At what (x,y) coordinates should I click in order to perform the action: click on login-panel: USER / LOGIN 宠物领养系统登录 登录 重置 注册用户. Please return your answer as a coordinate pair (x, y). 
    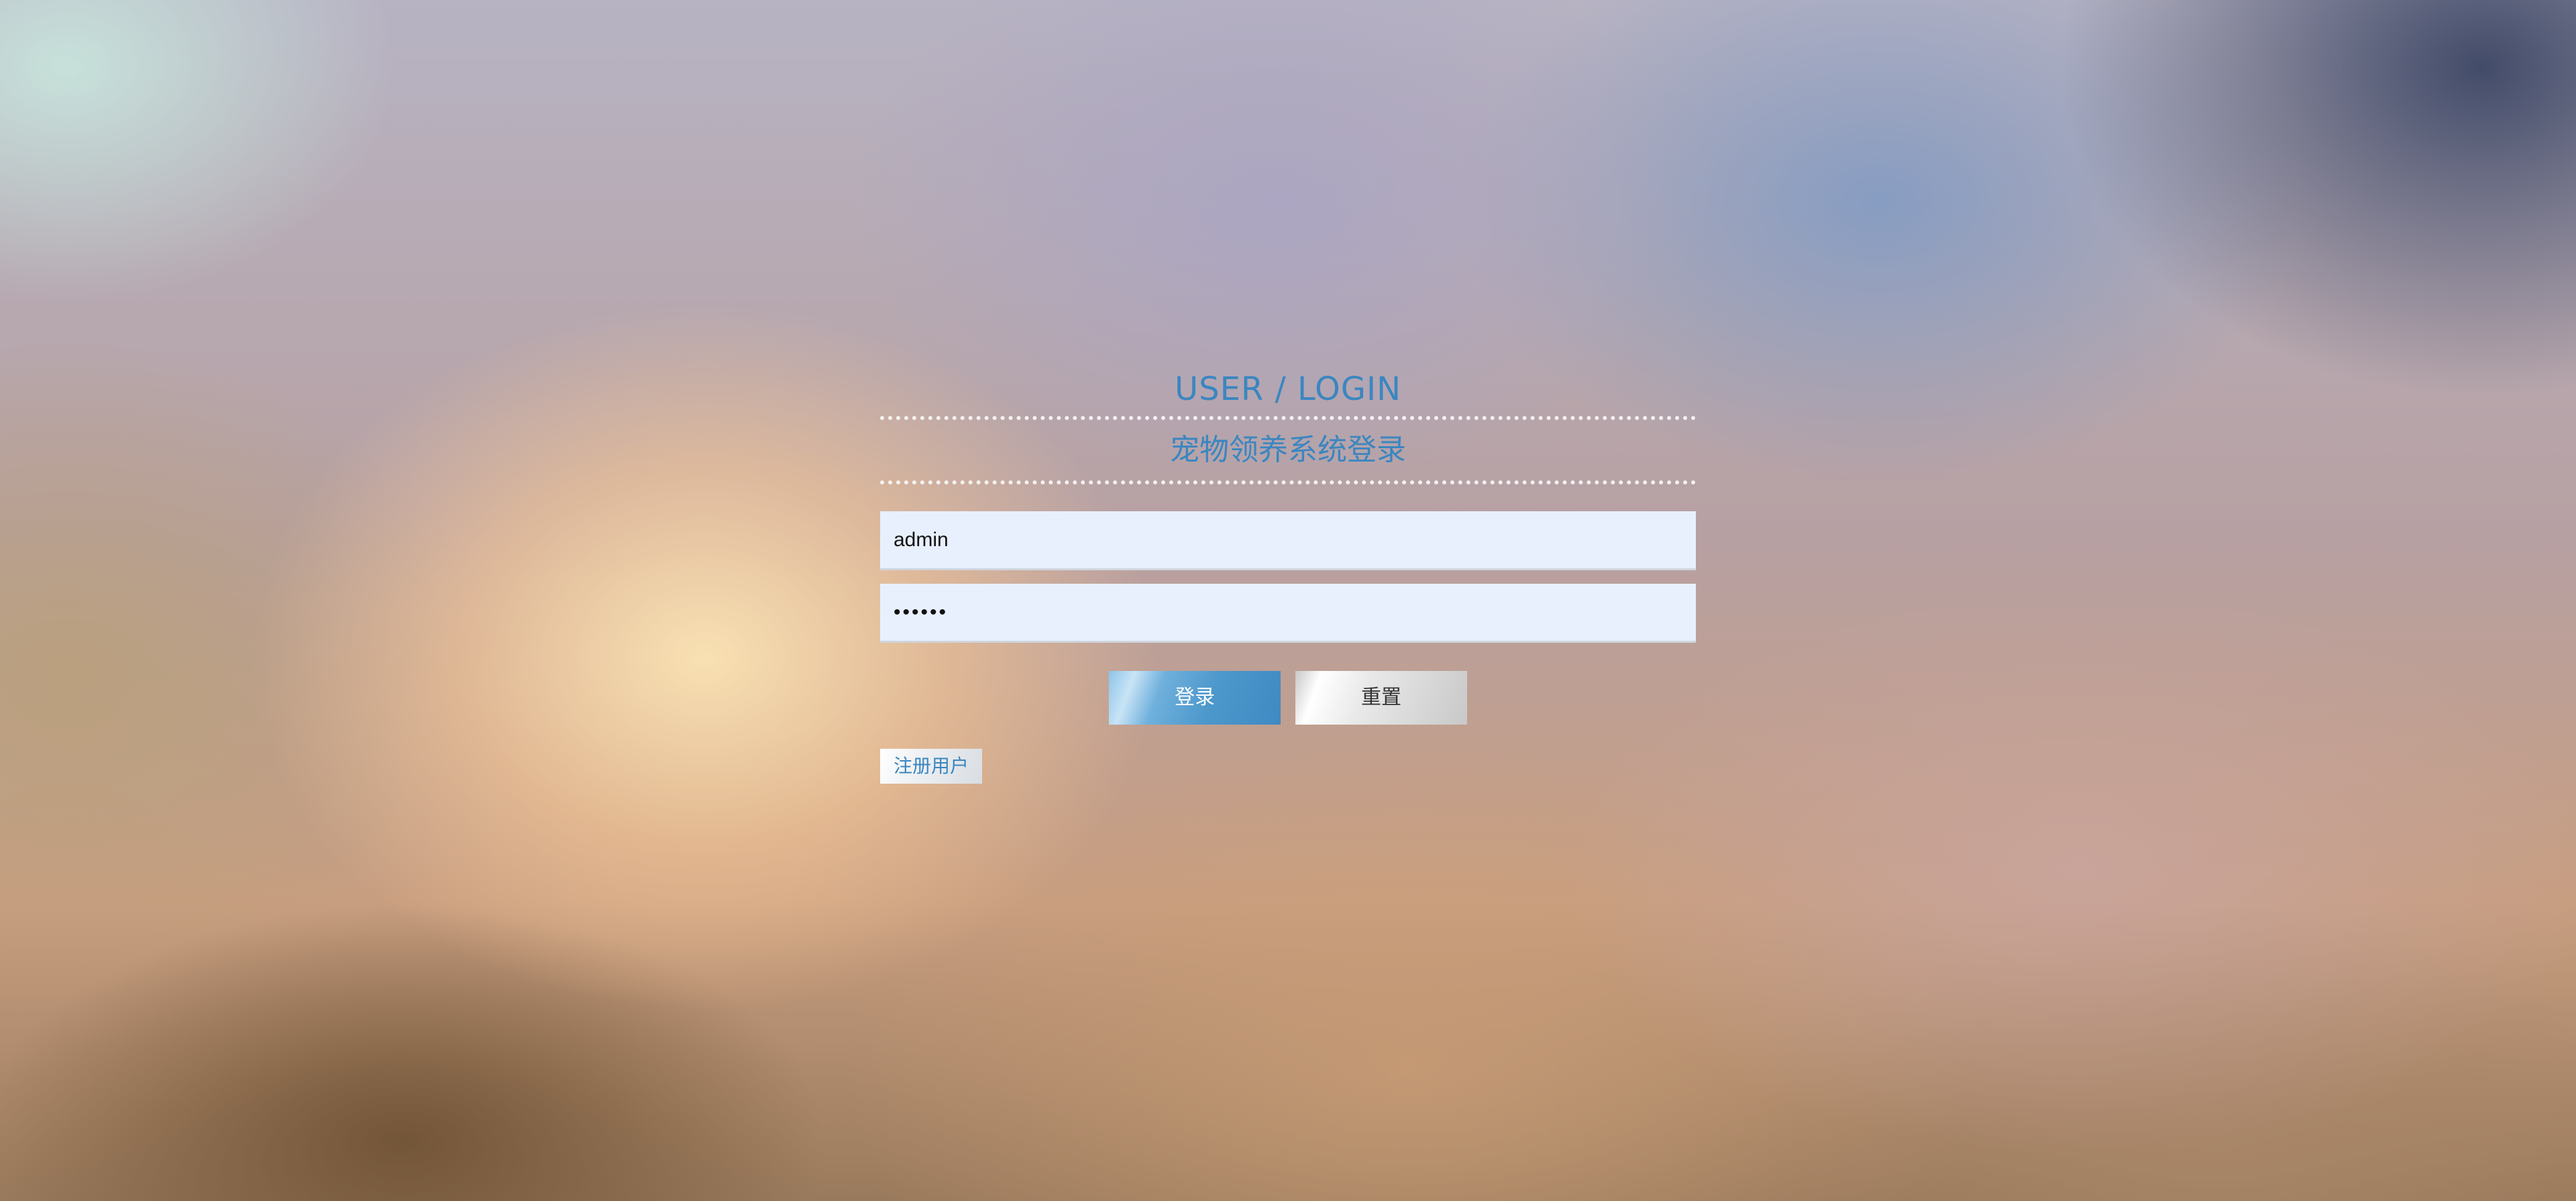
    Looking at the image, I should click on (1288, 573).